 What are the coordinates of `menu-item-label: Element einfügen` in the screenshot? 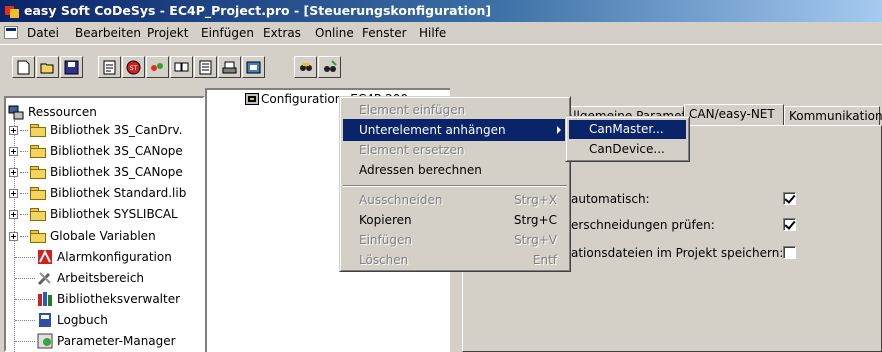 It's located at (412, 110).